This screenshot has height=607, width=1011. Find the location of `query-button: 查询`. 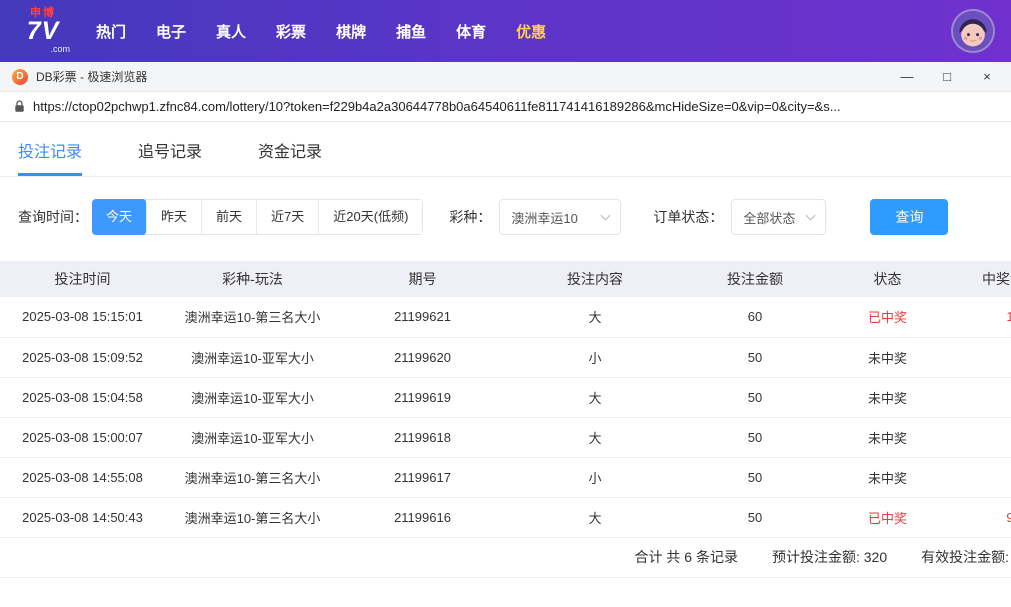

query-button: 查询 is located at coordinates (909, 217).